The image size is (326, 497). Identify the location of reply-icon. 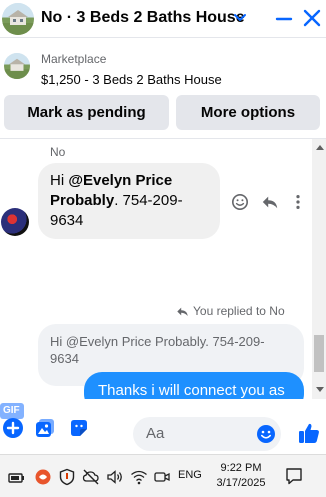
(270, 202).